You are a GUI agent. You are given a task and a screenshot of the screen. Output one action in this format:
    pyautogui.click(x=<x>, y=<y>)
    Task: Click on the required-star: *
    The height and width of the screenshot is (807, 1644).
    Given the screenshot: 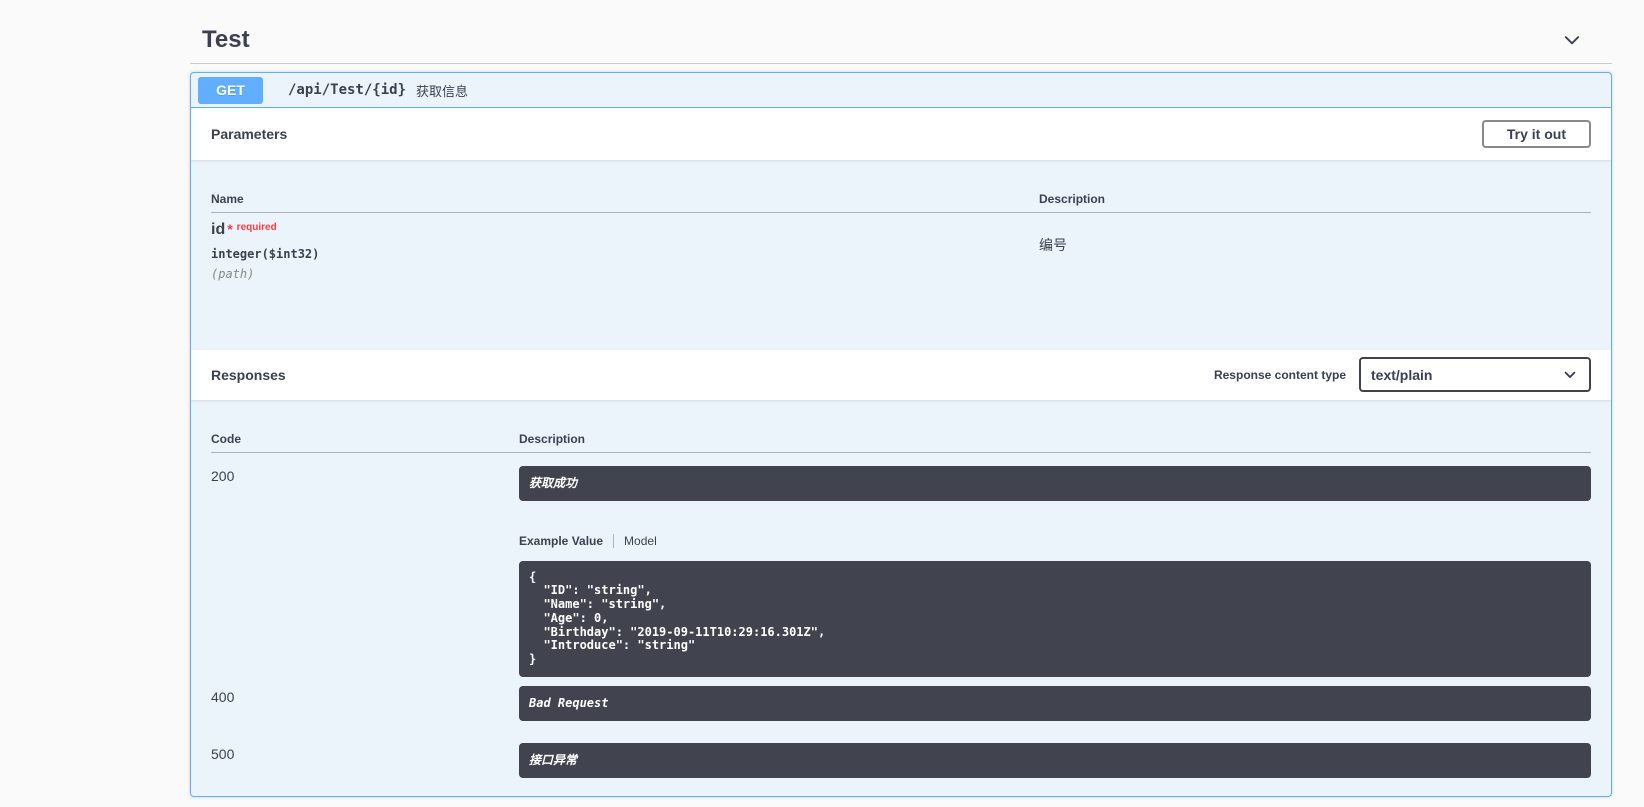 What is the action you would take?
    pyautogui.click(x=230, y=229)
    